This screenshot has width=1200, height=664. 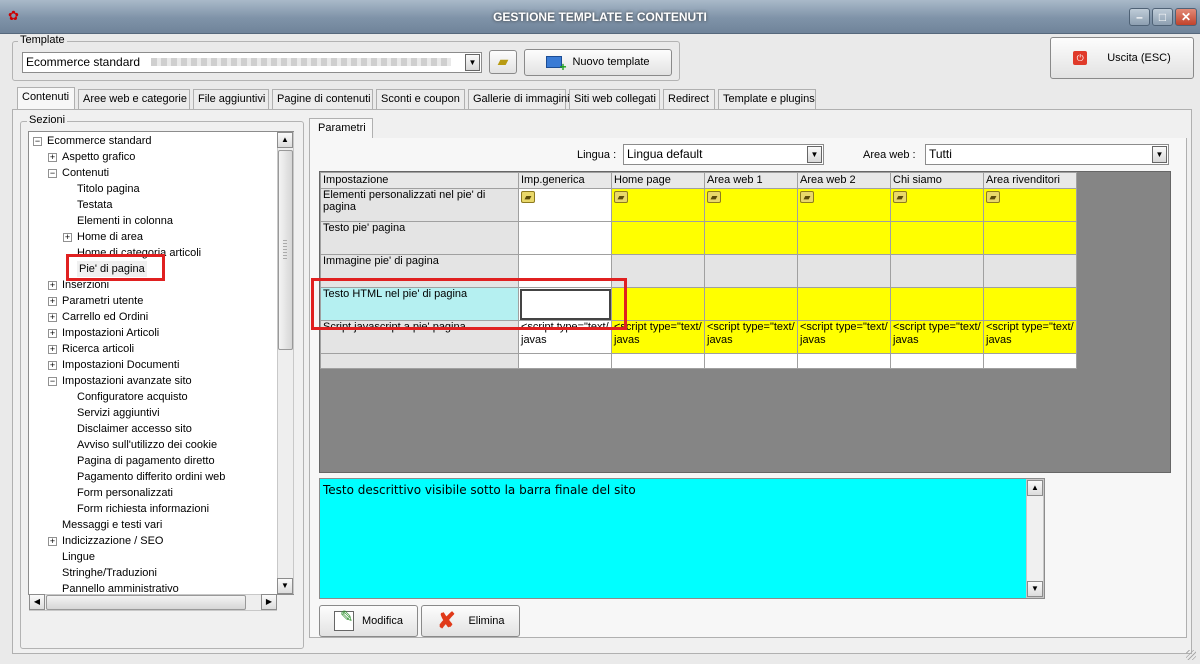 What do you see at coordinates (598, 62) in the screenshot?
I see `new-template-button: + Nuovo template` at bounding box center [598, 62].